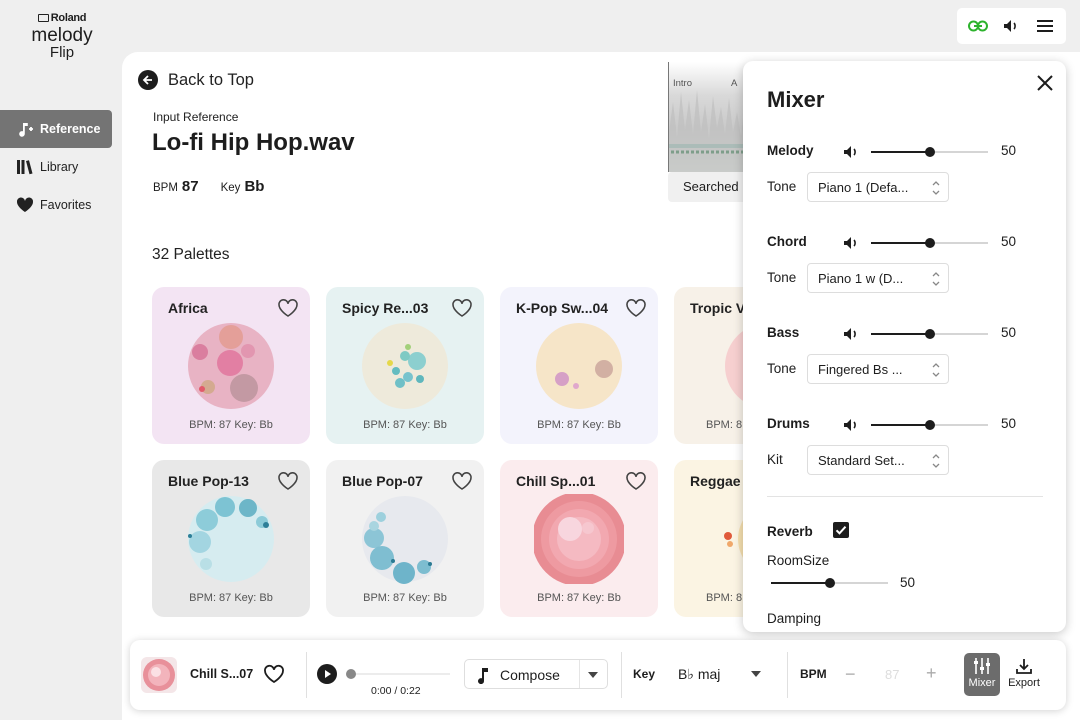 This screenshot has height=720, width=1080. I want to click on music-note-icon, so click(483, 676).